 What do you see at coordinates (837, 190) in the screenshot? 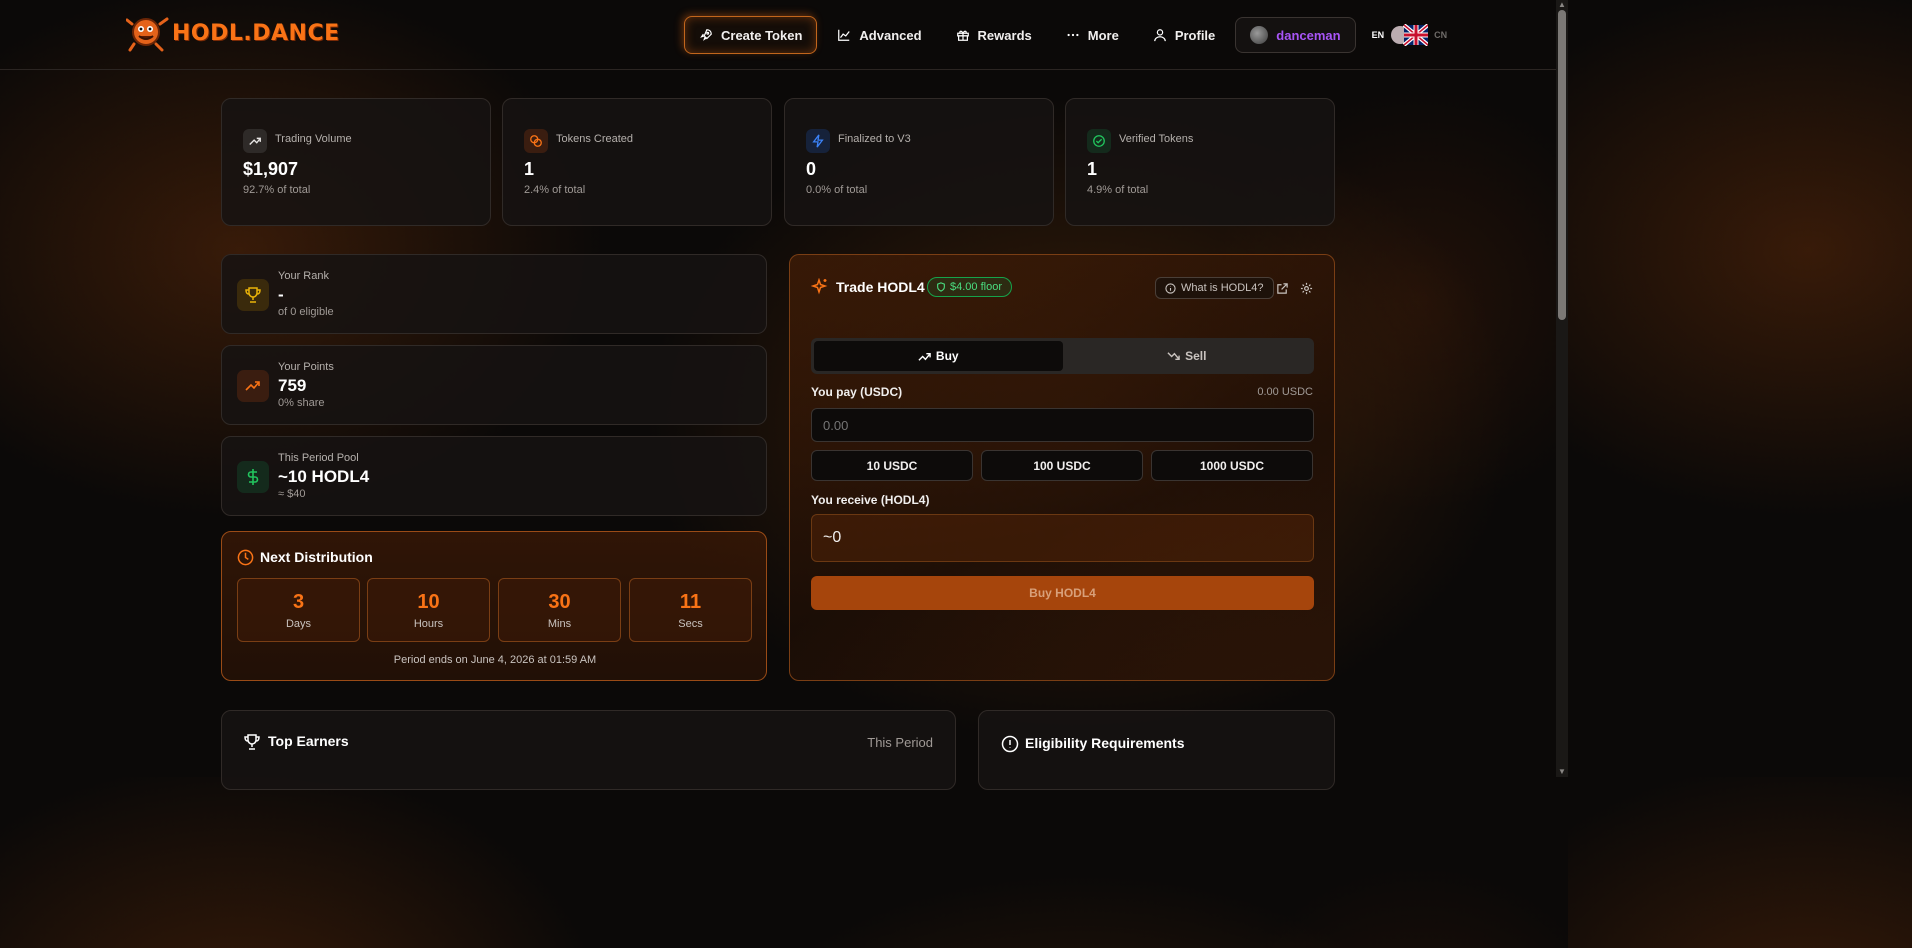
I see `stat-sub: 0.0% of total` at bounding box center [837, 190].